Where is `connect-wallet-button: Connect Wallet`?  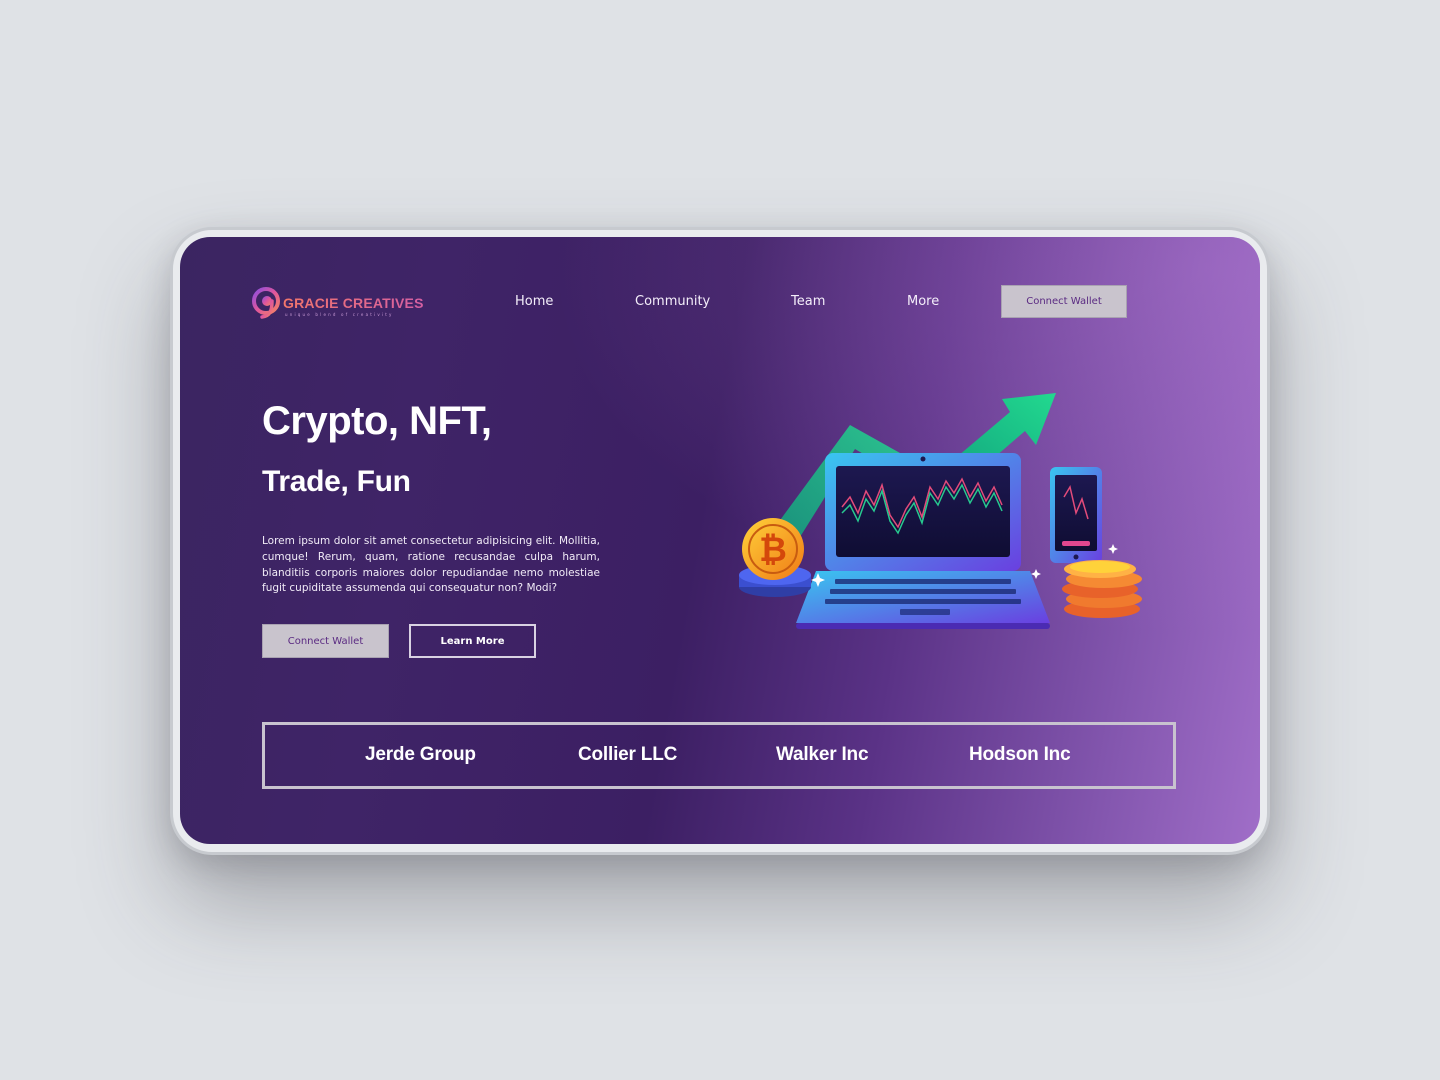
connect-wallet-button: Connect Wallet is located at coordinates (325, 641).